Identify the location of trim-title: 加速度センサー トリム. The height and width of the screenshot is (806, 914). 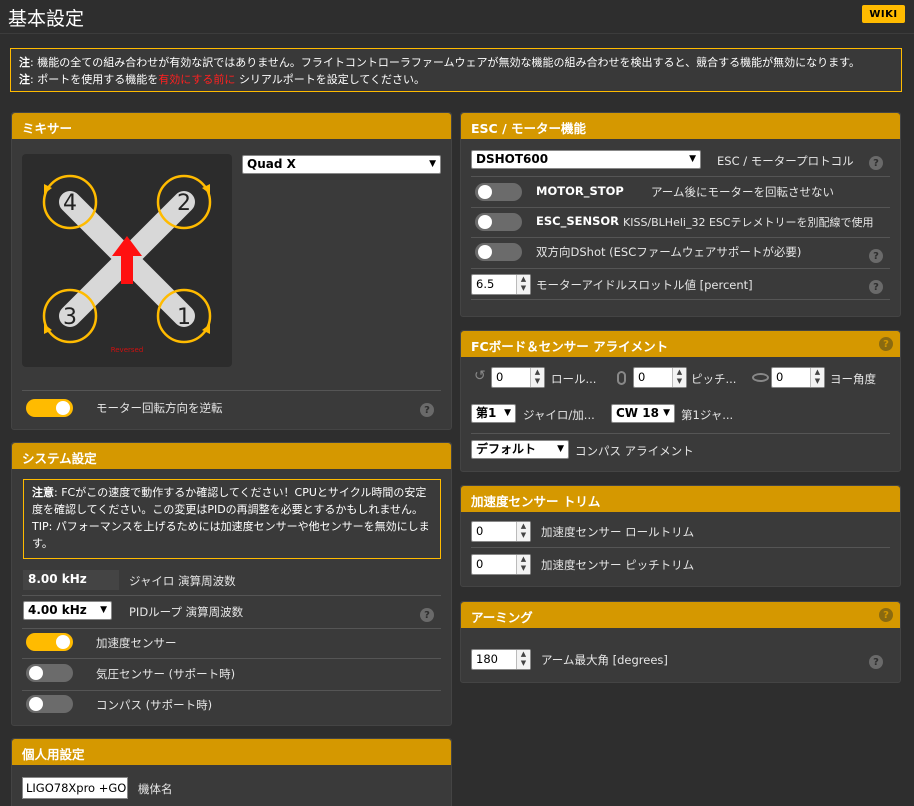
(680, 499).